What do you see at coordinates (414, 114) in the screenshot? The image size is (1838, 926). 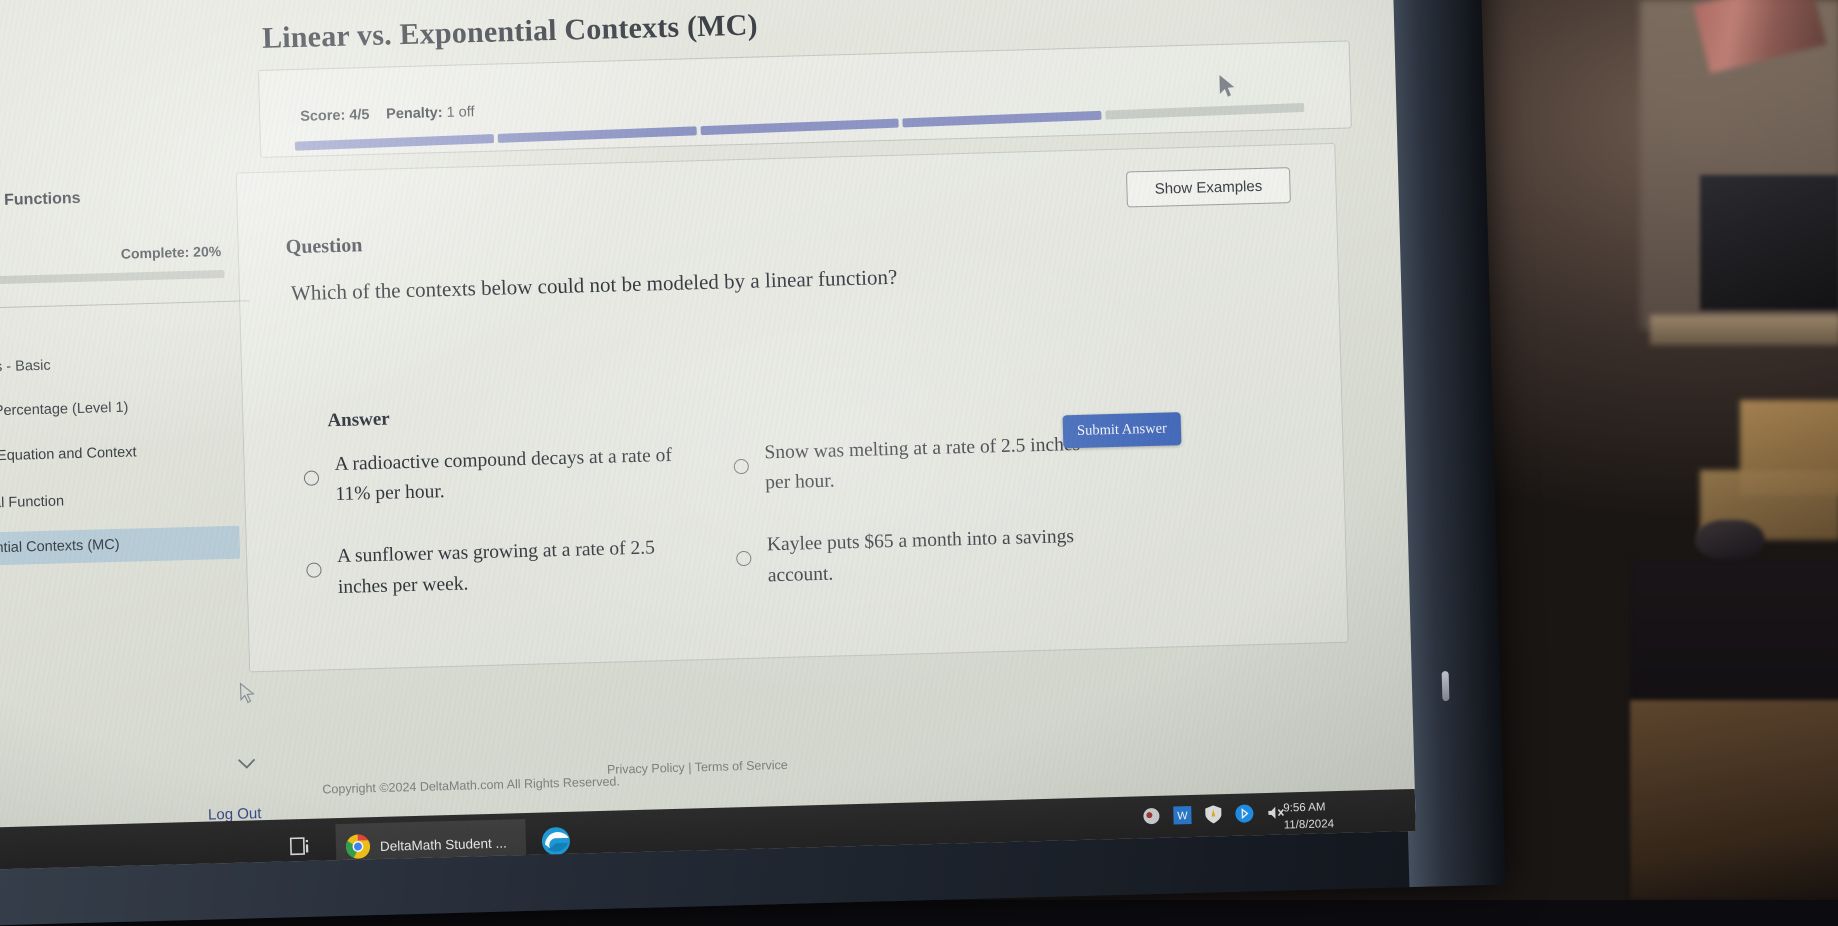 I see `penalty-label: Penalty:` at bounding box center [414, 114].